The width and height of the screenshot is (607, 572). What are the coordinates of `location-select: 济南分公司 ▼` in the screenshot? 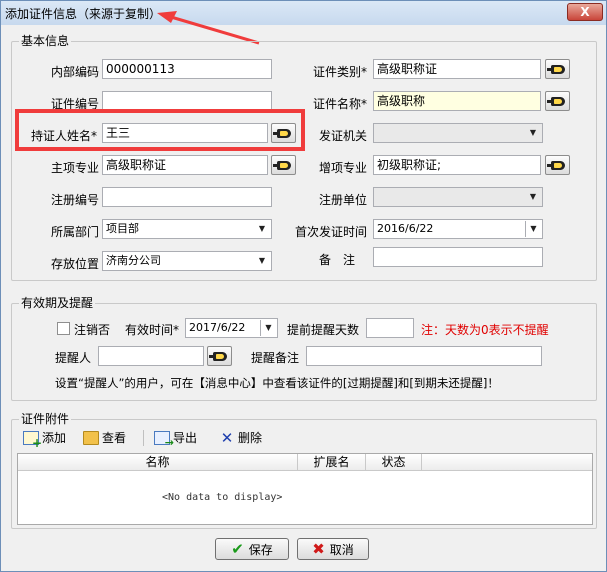 It's located at (187, 261).